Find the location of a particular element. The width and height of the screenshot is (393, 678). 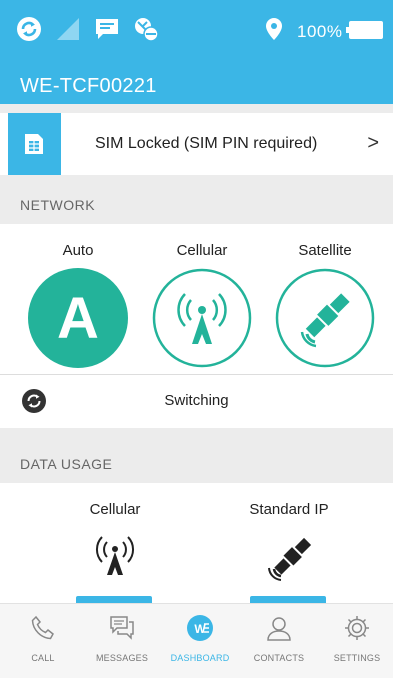

sim-badge is located at coordinates (34, 144).